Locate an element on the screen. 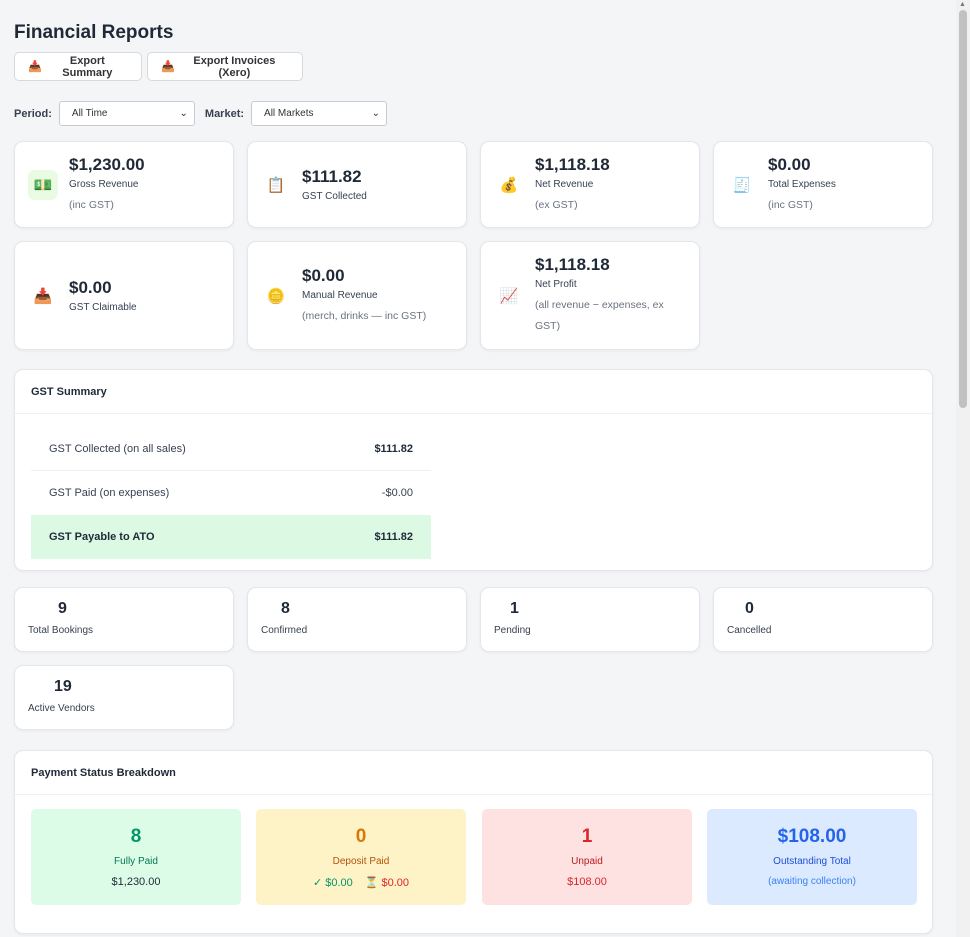  payment-amount: $108.00 is located at coordinates (587, 882).